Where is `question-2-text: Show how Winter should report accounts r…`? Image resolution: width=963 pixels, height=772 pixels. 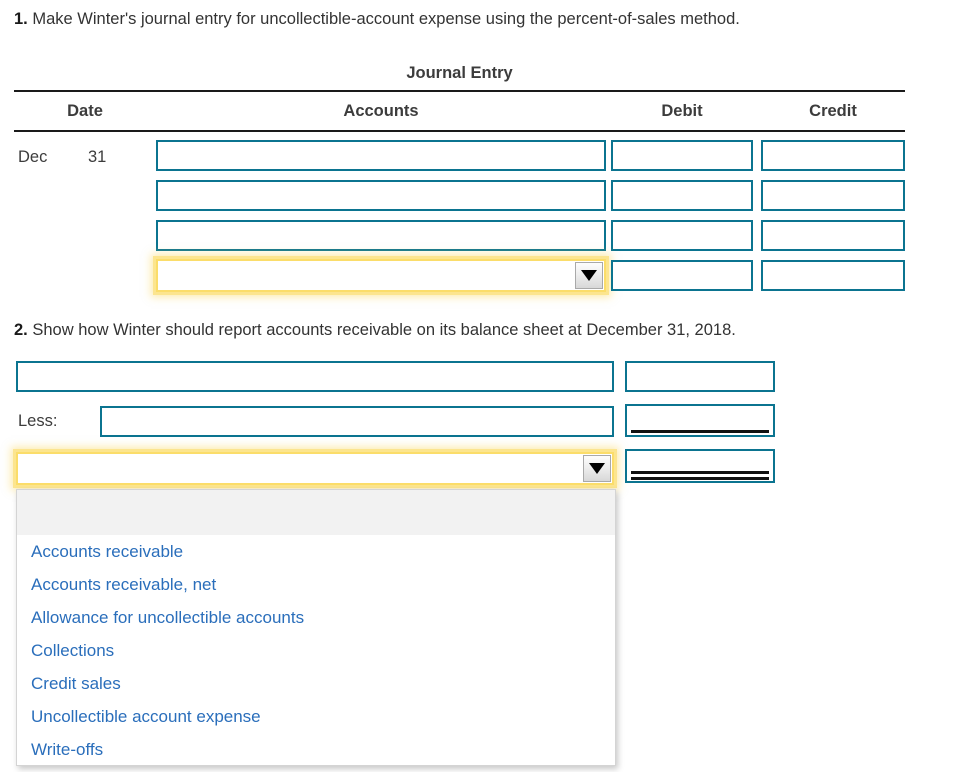 question-2-text: Show how Winter should report accounts r… is located at coordinates (384, 330).